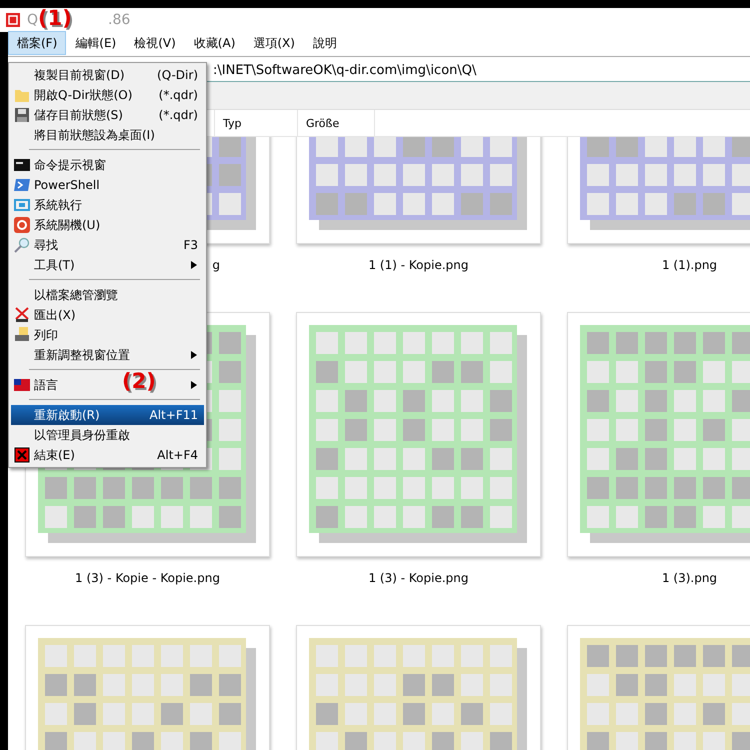 This screenshot has height=750, width=750. Describe the element at coordinates (418, 265) in the screenshot. I see `file-name: 1 (1) - Kopie.png` at that location.